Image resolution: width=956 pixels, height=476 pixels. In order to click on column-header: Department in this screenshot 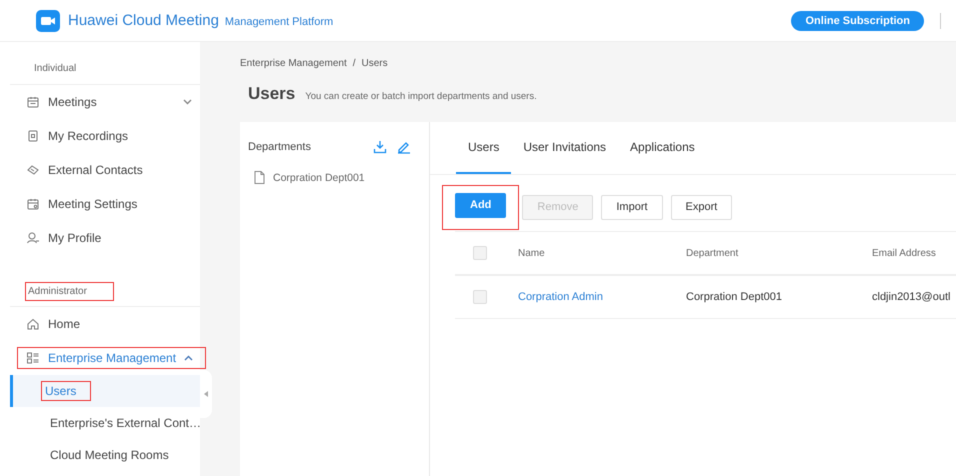, I will do `click(713, 253)`.